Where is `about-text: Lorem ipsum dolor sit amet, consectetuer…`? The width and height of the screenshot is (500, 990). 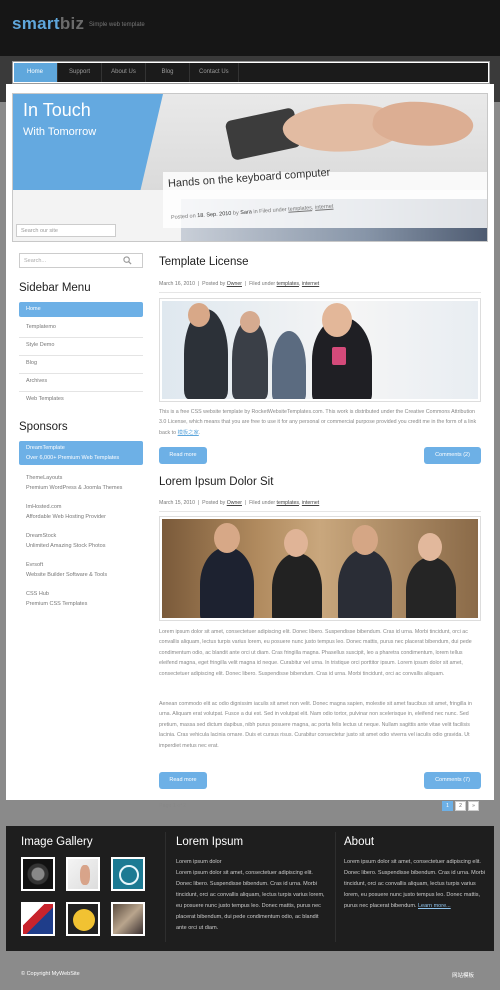 about-text: Lorem ipsum dolor sit amet, consectetuer… is located at coordinates (414, 884).